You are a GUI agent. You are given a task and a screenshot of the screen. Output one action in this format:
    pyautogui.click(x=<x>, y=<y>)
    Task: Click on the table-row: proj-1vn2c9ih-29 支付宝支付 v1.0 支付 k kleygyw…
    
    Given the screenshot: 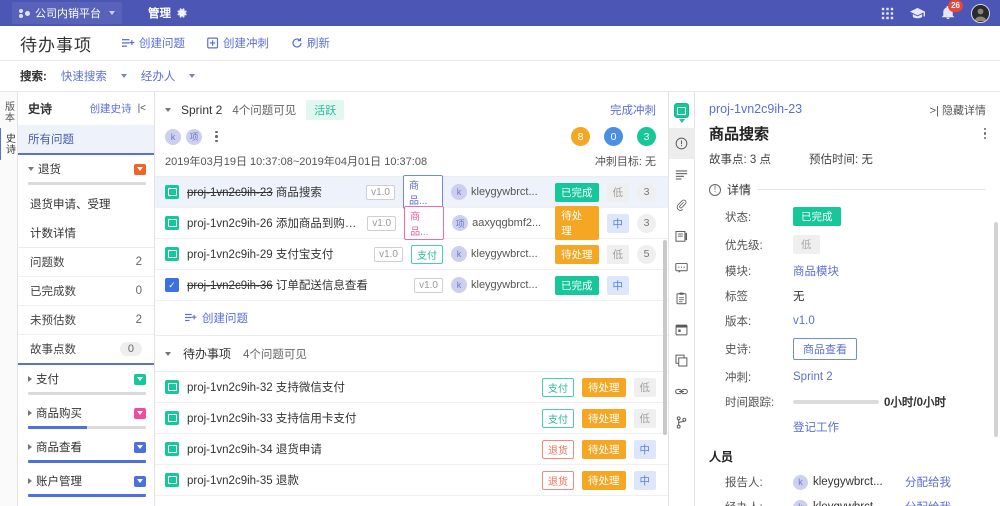 What is the action you would take?
    pyautogui.click(x=411, y=254)
    